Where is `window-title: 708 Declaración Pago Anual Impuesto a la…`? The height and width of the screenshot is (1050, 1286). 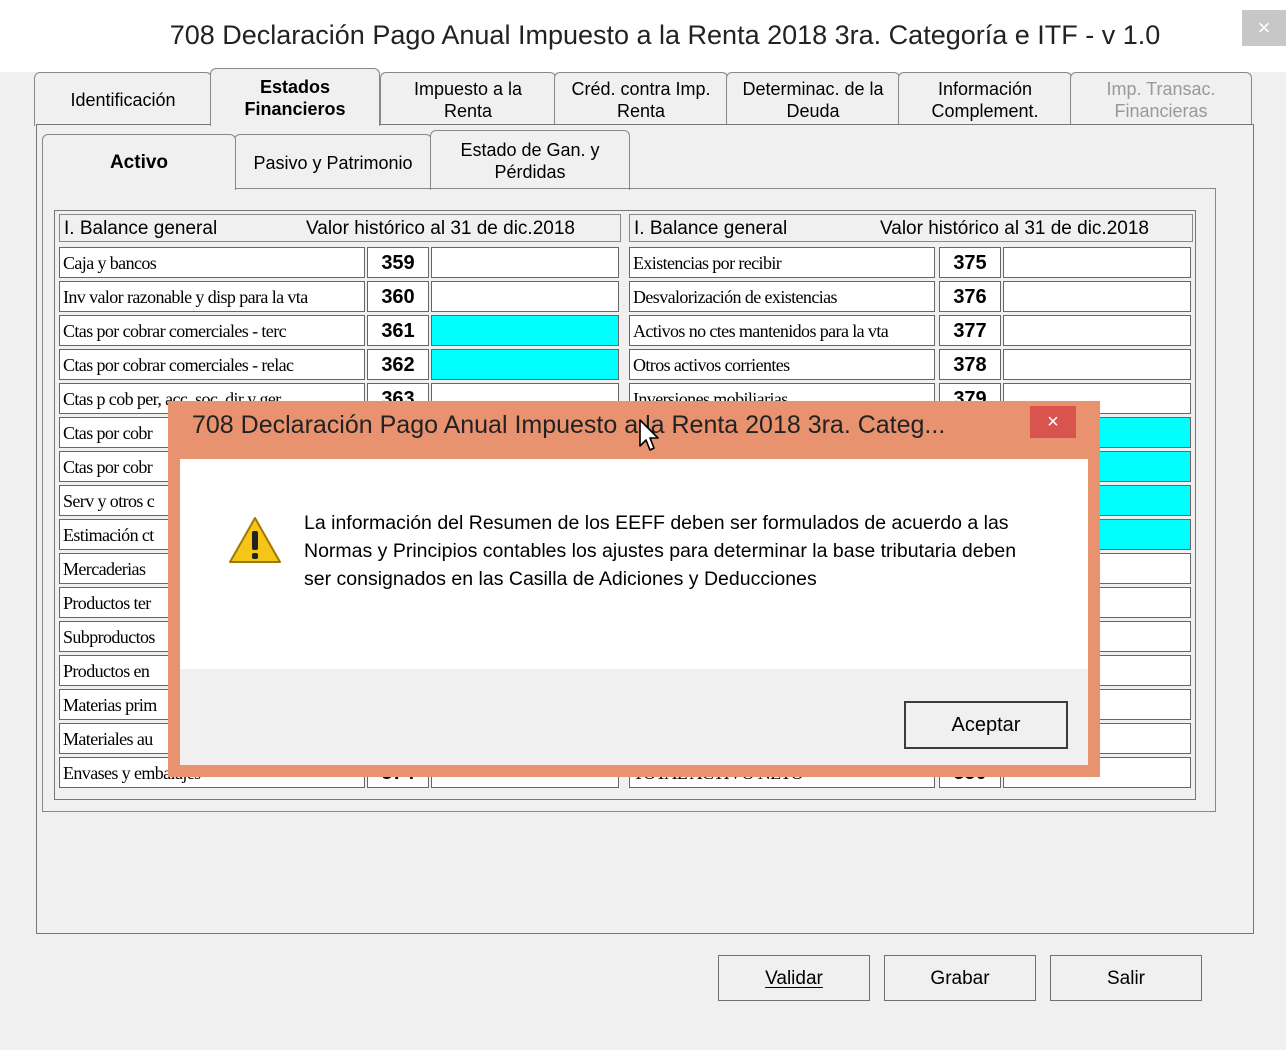 window-title: 708 Declaración Pago Anual Impuesto a la… is located at coordinates (665, 35).